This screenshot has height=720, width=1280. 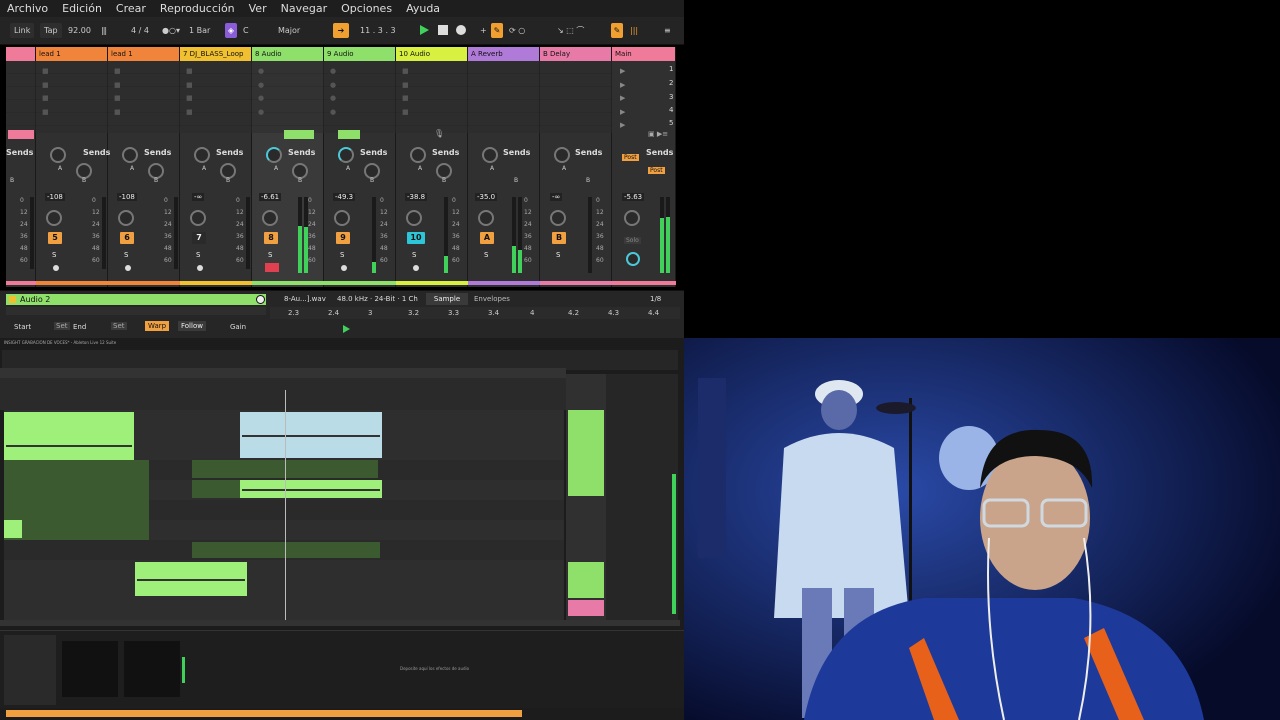 I want to click on quantize-grid-select: 1/8, so click(x=655, y=299).